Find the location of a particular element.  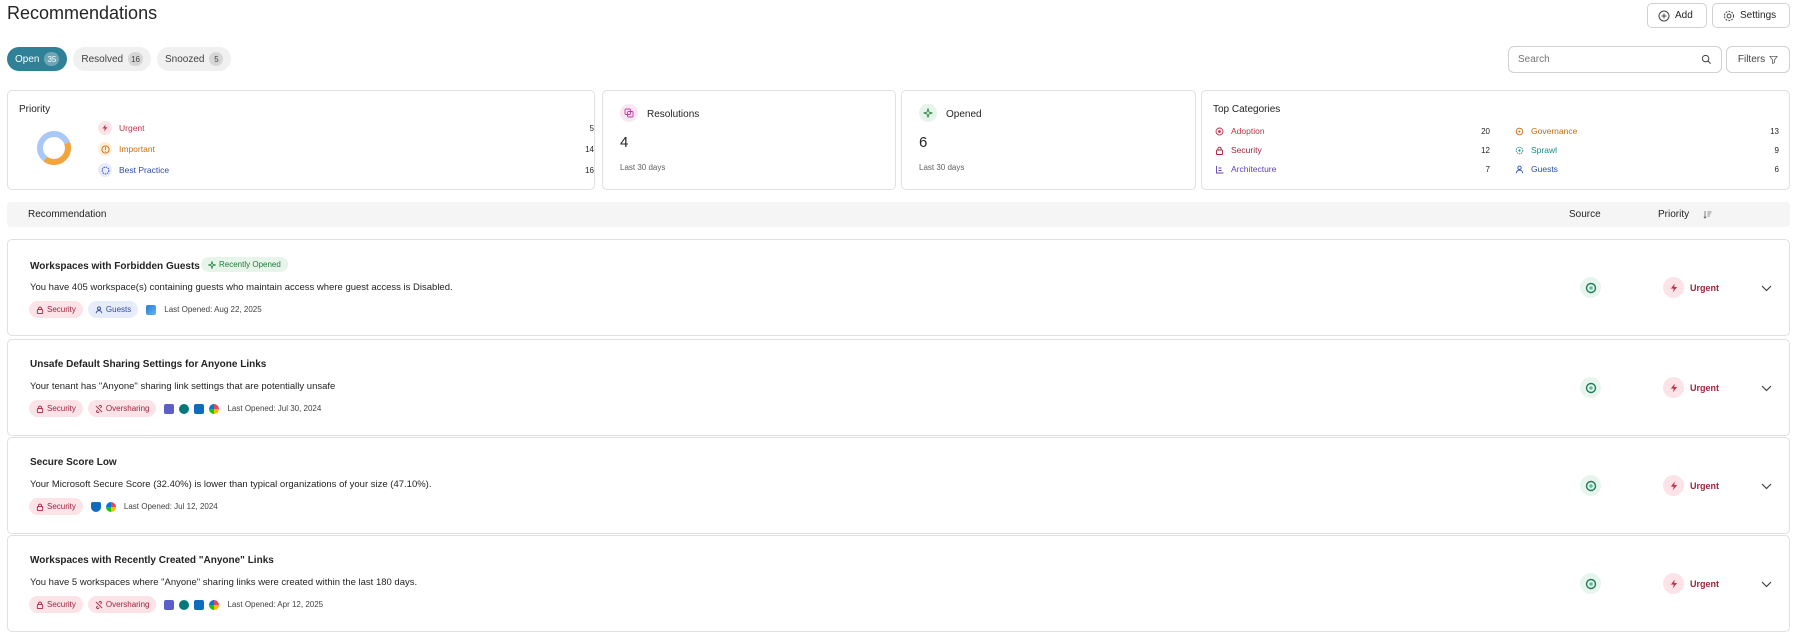

priority-card-title: Priority is located at coordinates (35, 109).